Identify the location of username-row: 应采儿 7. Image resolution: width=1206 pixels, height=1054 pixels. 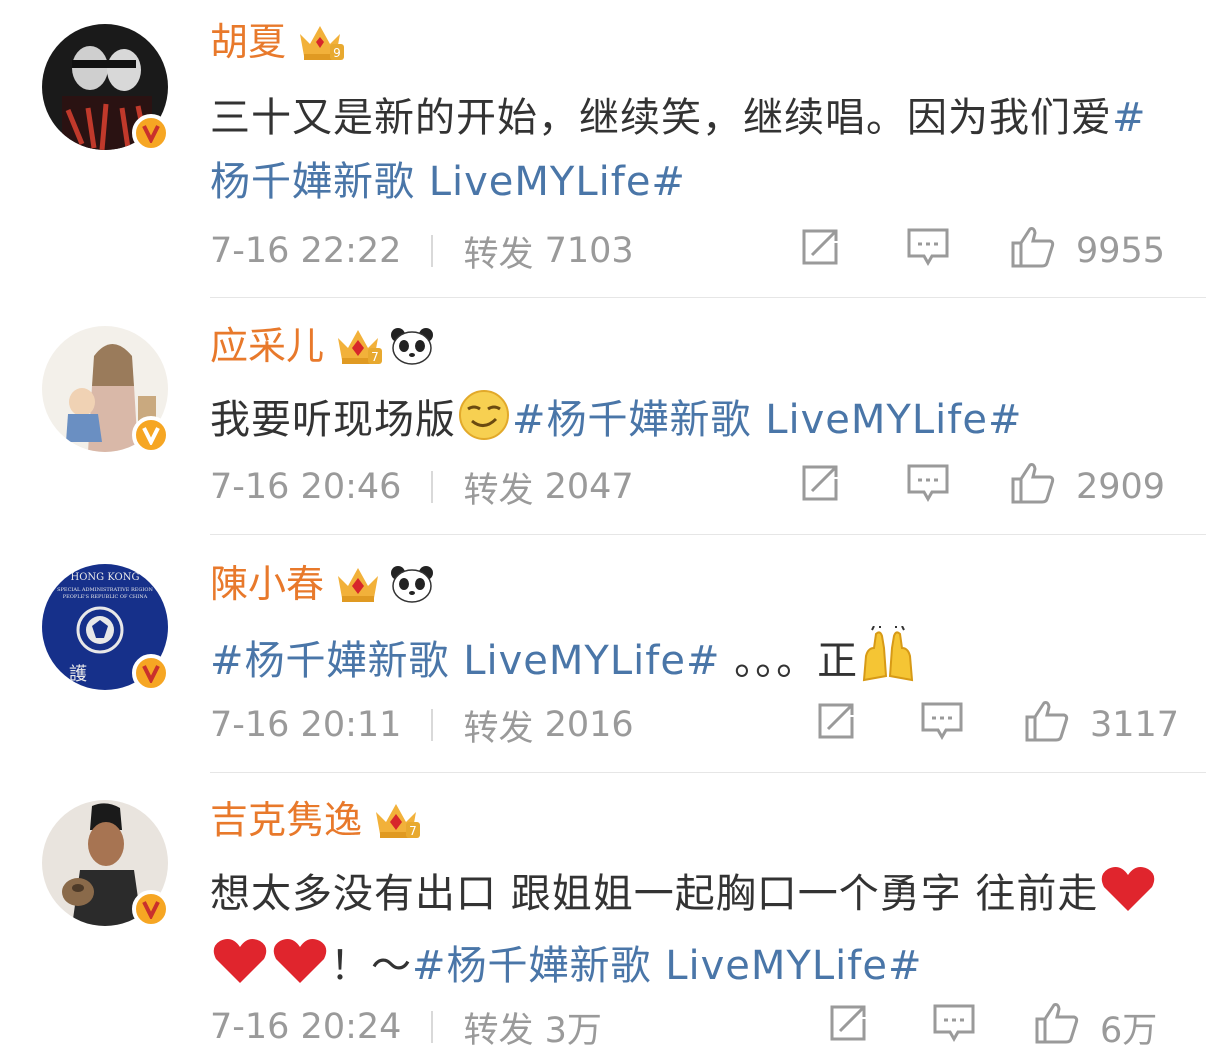
(322, 346).